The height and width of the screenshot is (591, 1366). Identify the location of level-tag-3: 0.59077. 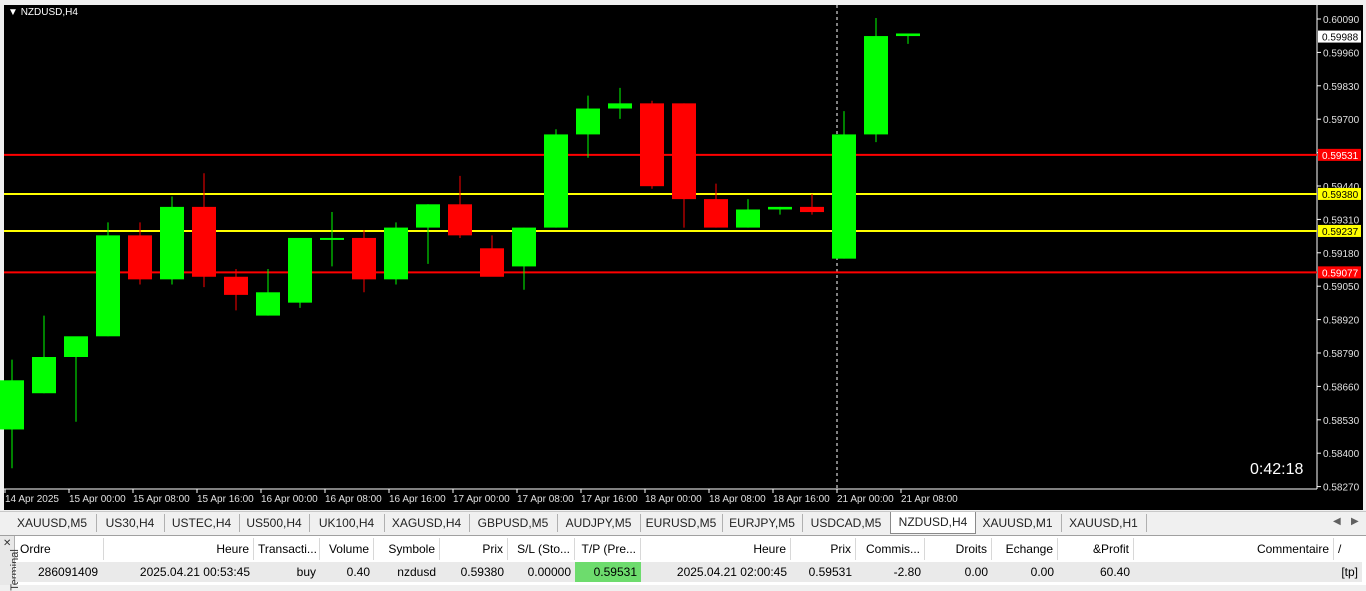
(1340, 273).